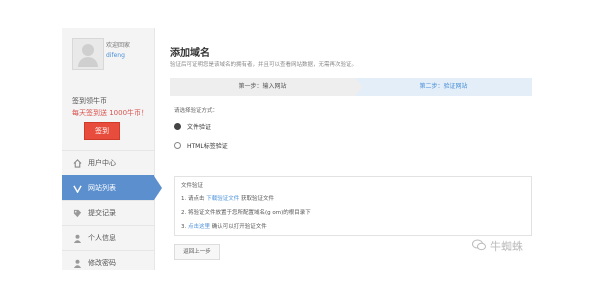 This screenshot has width=600, height=300. I want to click on sidebar-item-label: 个人信息, so click(102, 238).